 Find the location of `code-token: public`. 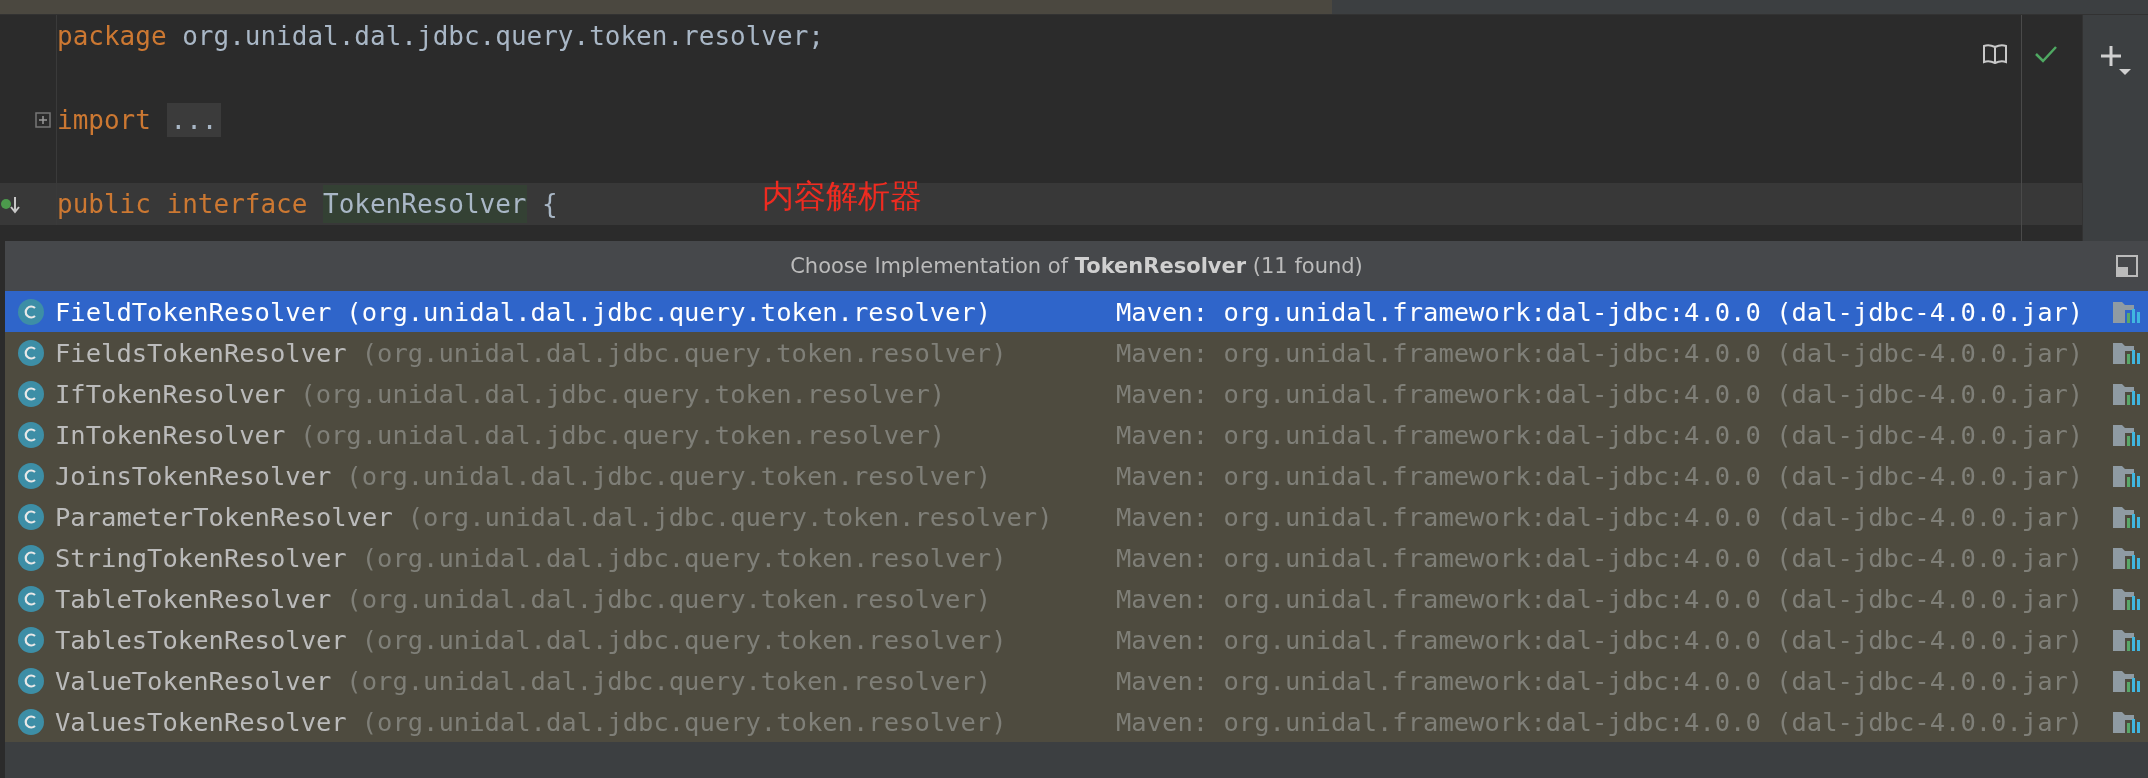

code-token: public is located at coordinates (104, 204).